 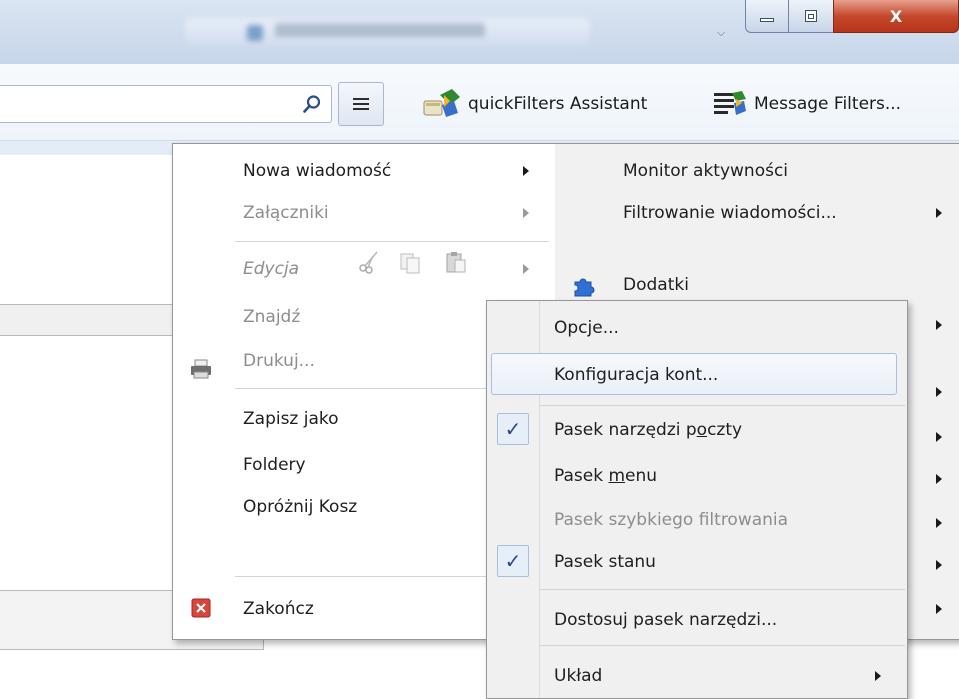 I want to click on menu-item-attachments: Załączniki, so click(x=286, y=213).